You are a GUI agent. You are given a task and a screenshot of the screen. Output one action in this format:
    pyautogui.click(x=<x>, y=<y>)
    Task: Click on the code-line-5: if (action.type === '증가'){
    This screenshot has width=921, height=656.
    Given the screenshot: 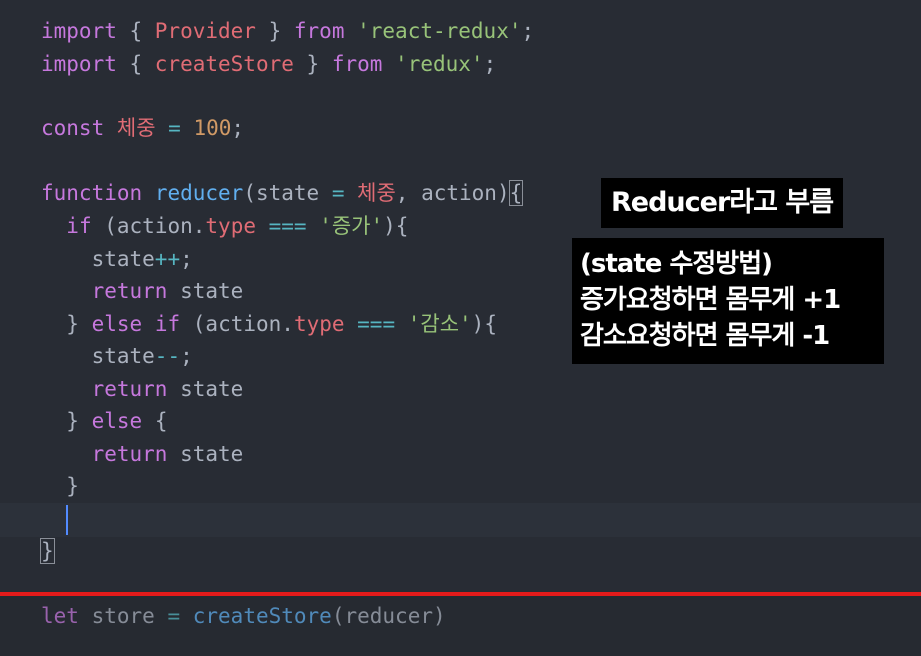 What is the action you would take?
    pyautogui.click(x=224, y=226)
    